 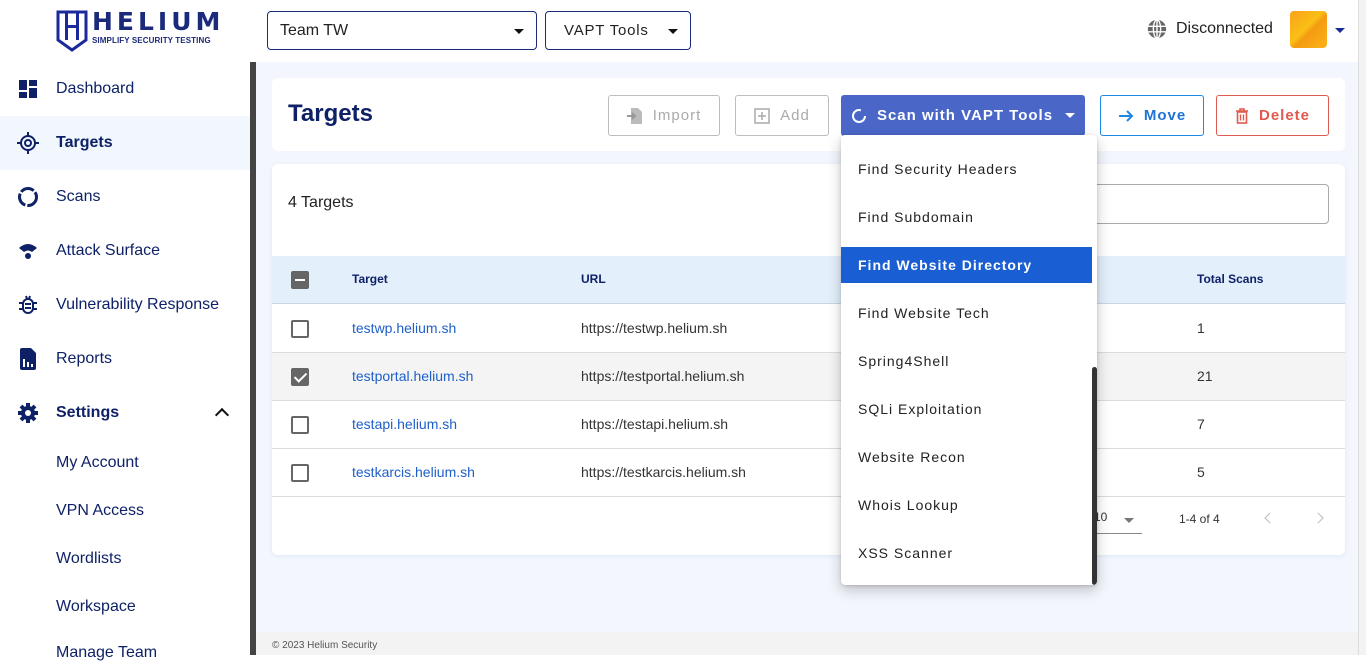 I want to click on team-select-value: Team TW, so click(x=314, y=30).